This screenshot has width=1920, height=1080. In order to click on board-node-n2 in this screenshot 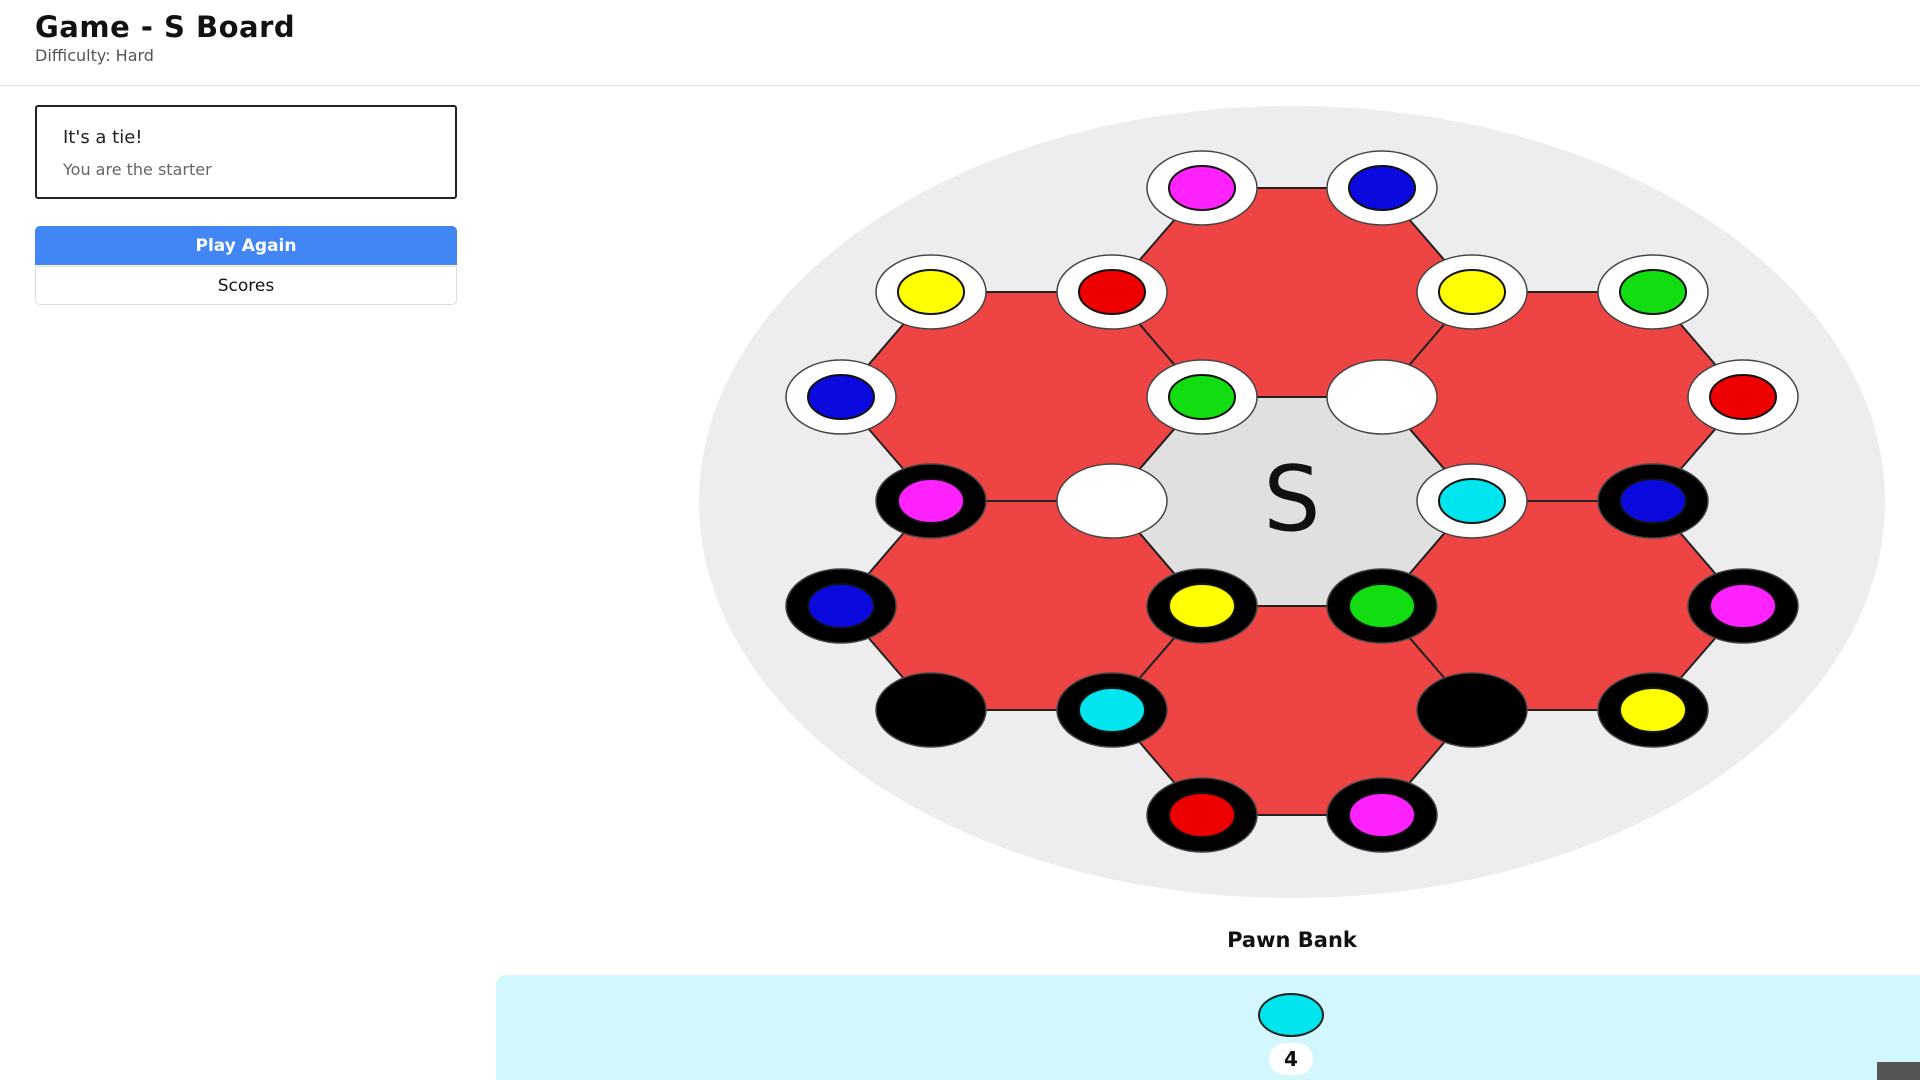, I will do `click(1382, 188)`.